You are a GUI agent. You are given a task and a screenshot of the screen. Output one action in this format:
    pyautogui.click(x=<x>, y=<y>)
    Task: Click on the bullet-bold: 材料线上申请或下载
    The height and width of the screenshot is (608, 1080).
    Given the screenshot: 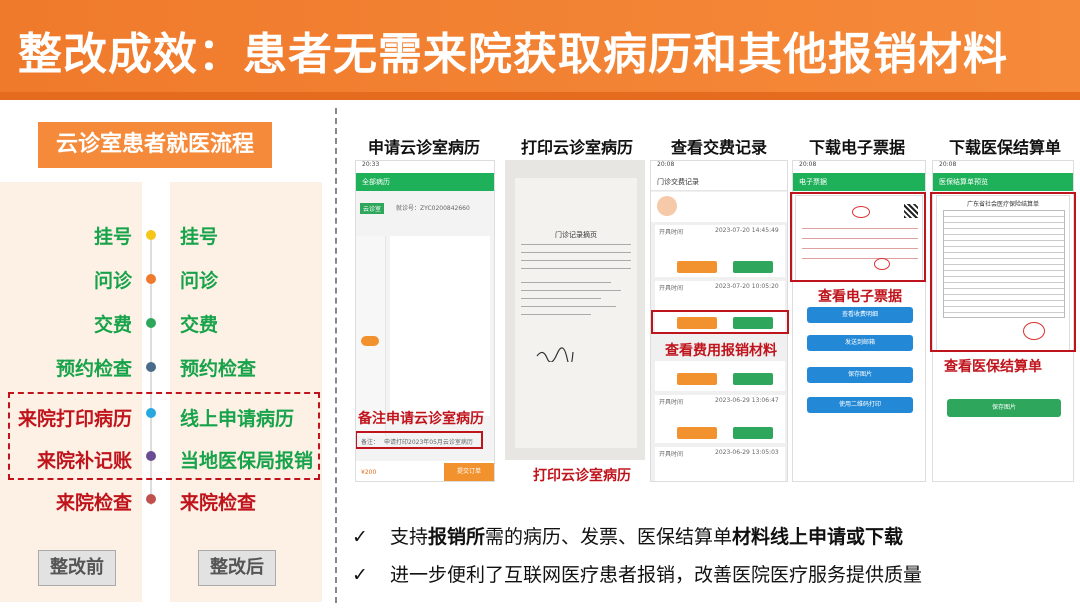 What is the action you would take?
    pyautogui.click(x=818, y=537)
    